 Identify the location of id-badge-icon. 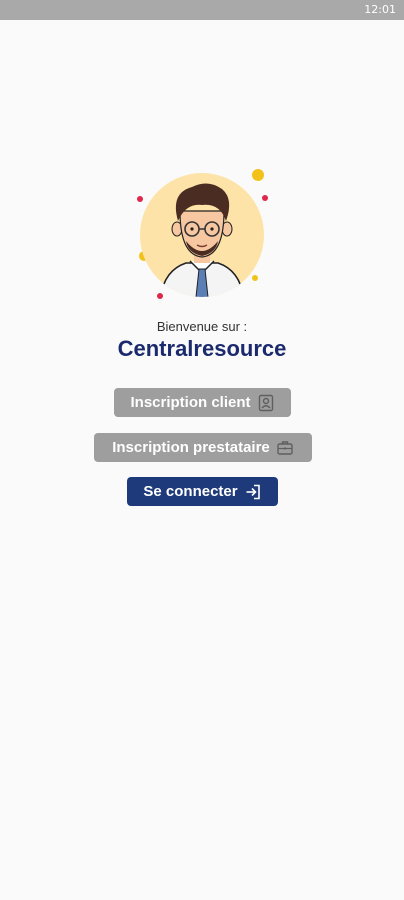
(266, 403).